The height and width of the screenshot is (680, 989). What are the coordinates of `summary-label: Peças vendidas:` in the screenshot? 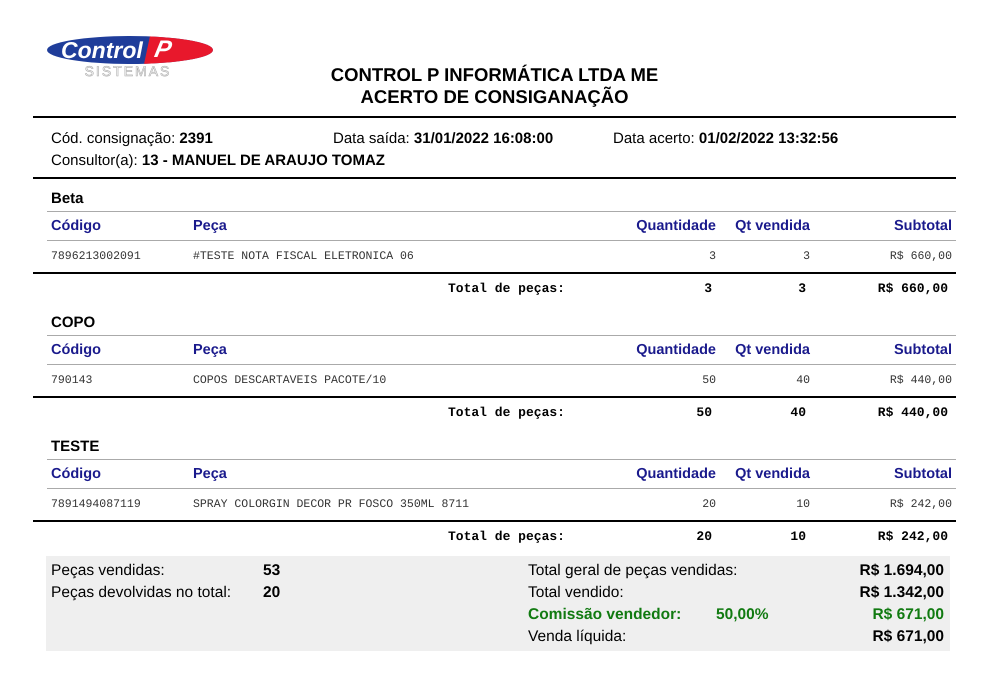 It's located at (108, 571).